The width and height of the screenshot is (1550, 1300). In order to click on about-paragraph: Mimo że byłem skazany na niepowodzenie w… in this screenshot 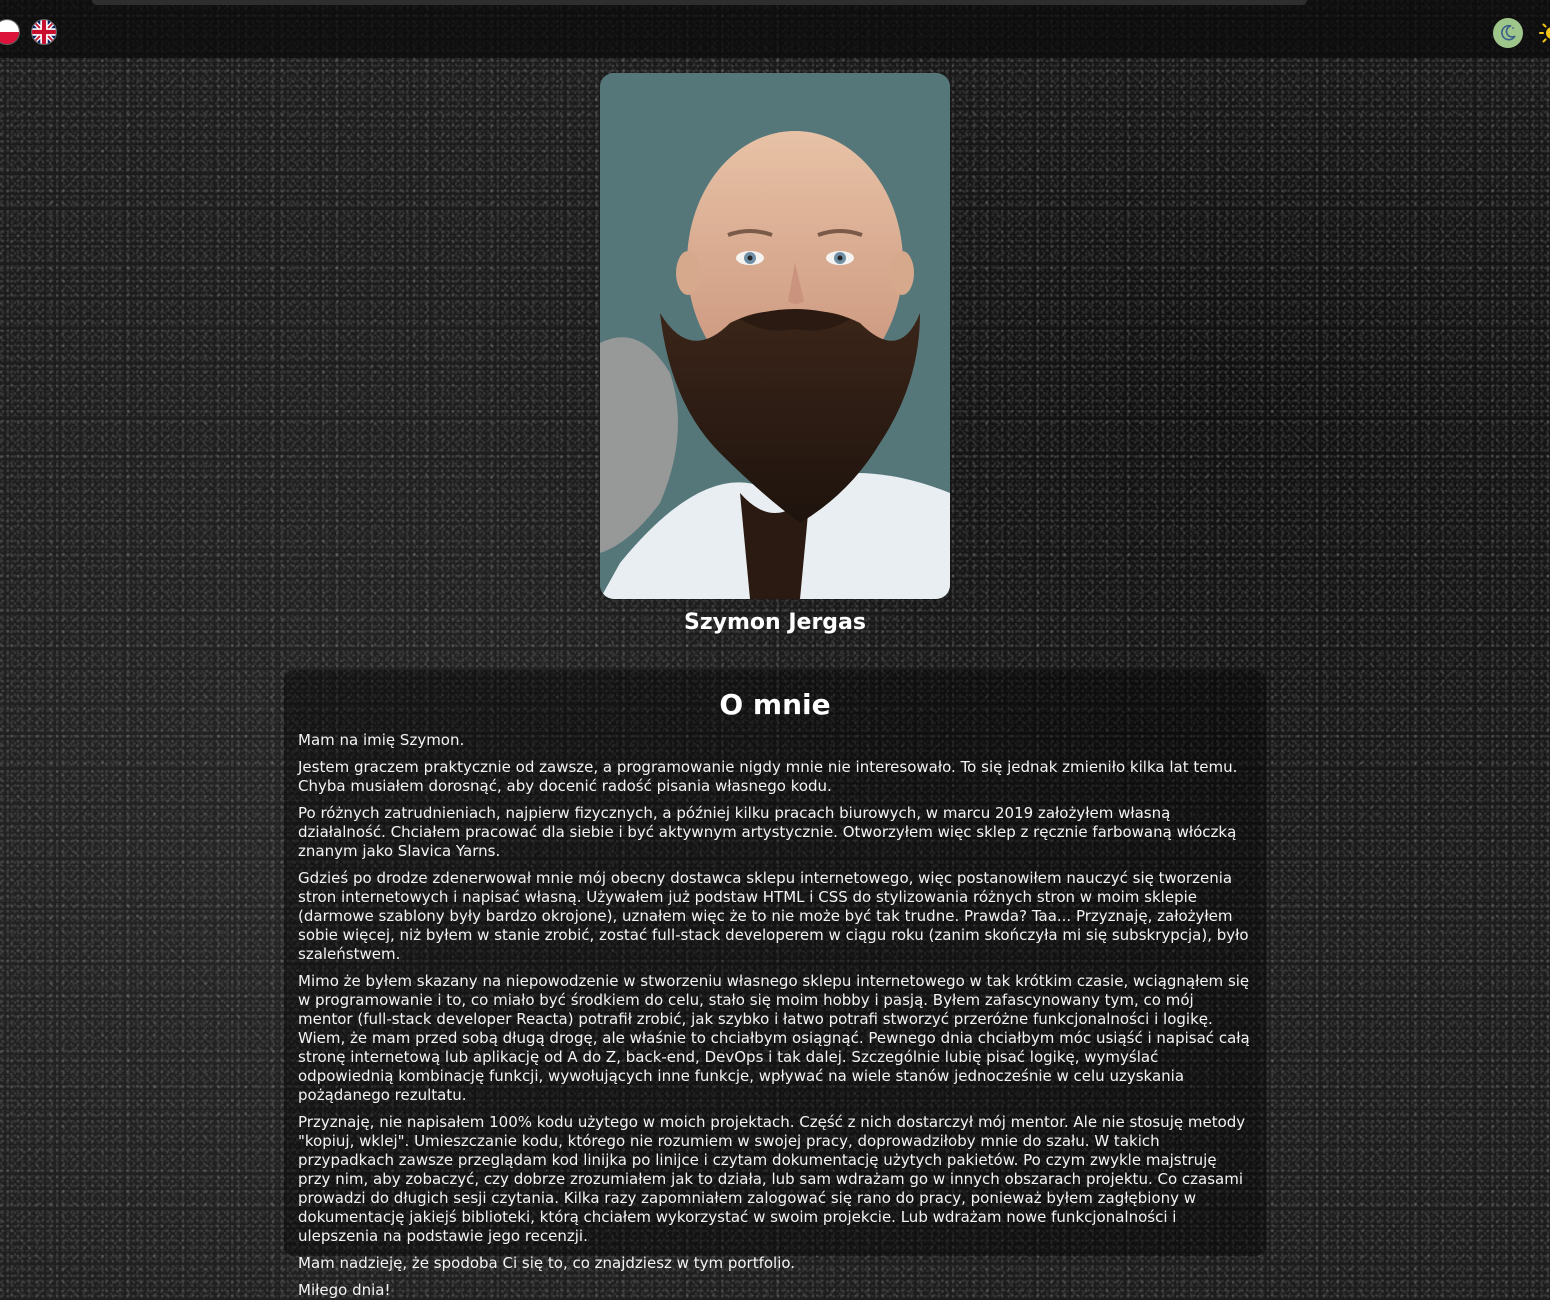, I will do `click(774, 1038)`.